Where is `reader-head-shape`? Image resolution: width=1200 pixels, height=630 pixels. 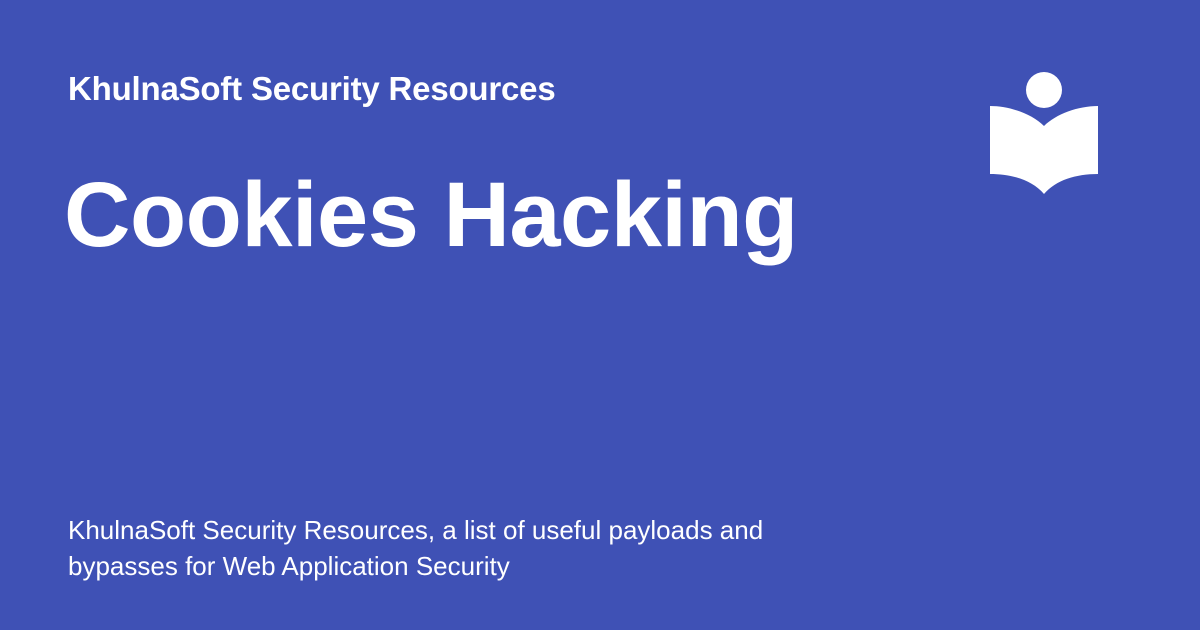 reader-head-shape is located at coordinates (1044, 90).